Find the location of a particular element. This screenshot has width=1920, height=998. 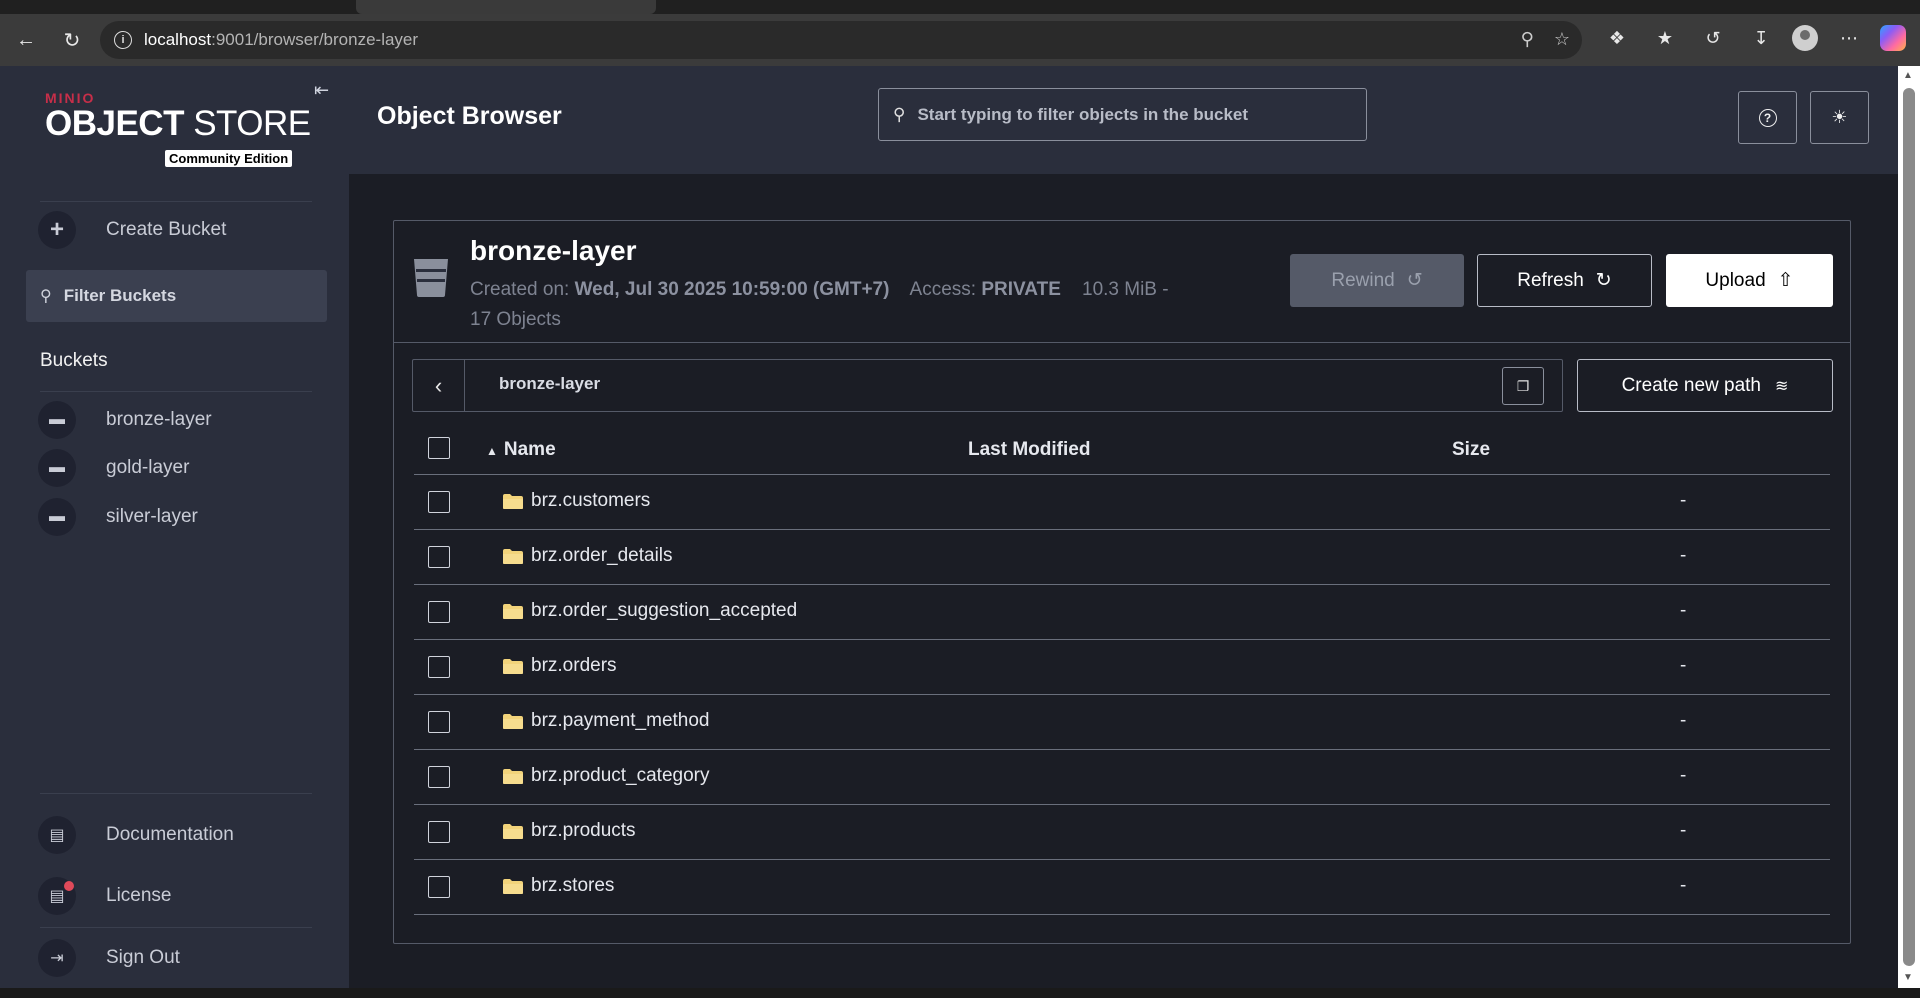

table-row: brz.stores - is located at coordinates (1122, 887).